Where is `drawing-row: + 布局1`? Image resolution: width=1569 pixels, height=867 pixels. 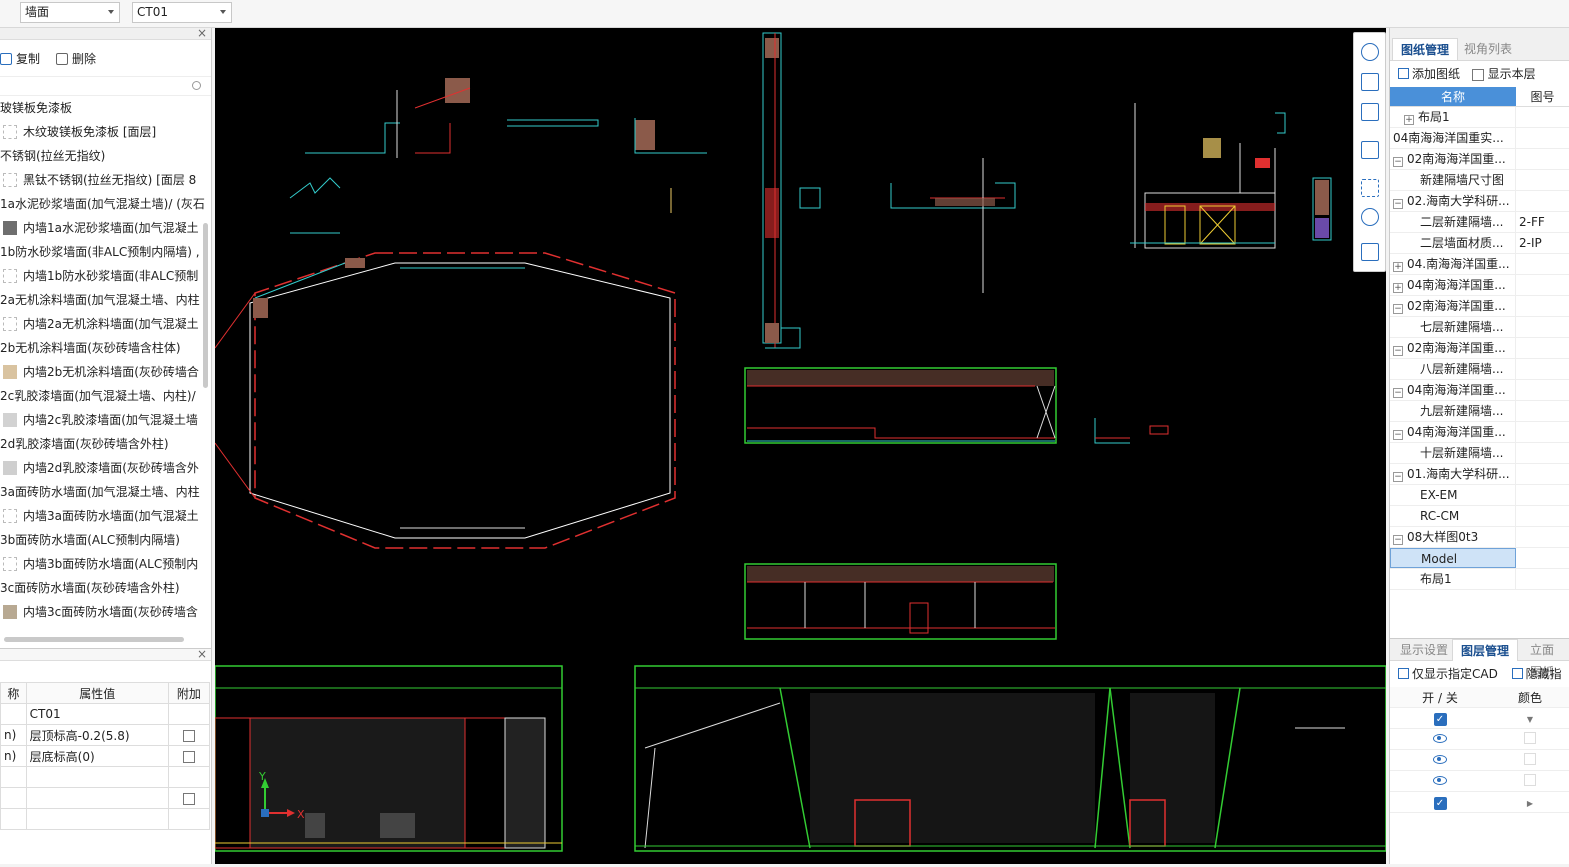 drawing-row: + 布局1 is located at coordinates (1479, 117).